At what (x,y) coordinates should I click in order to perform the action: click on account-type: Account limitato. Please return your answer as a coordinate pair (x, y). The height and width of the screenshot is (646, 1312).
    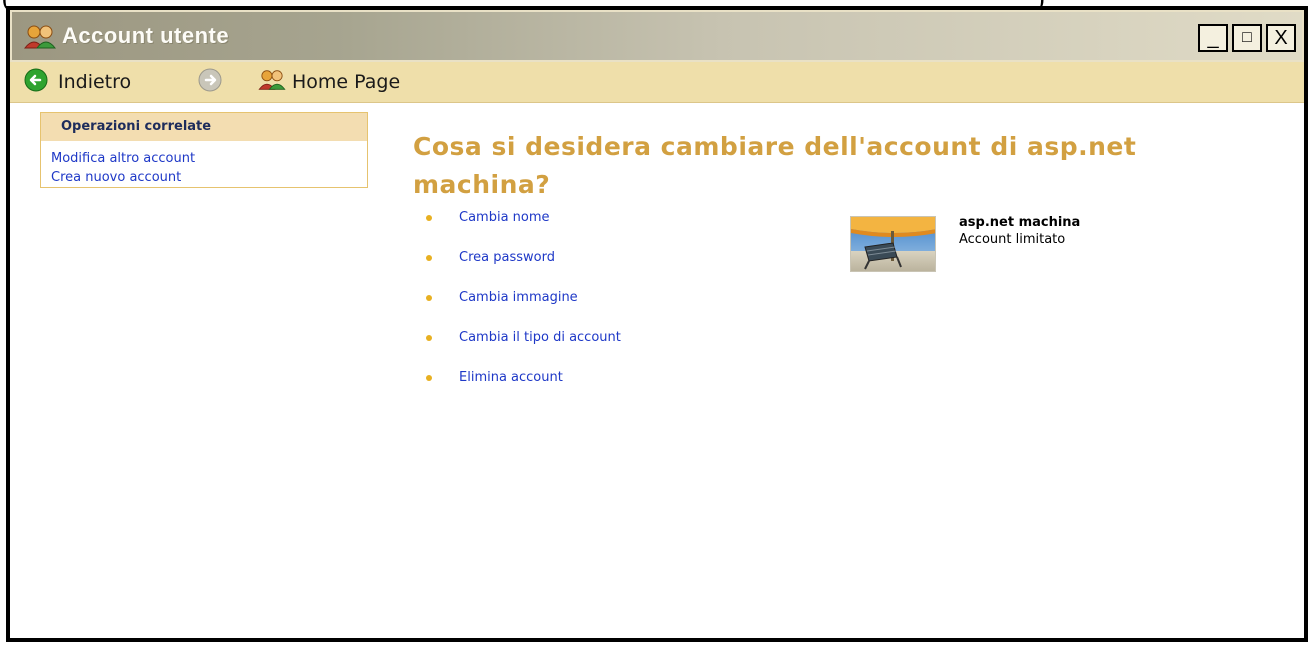
    Looking at the image, I should click on (1012, 239).